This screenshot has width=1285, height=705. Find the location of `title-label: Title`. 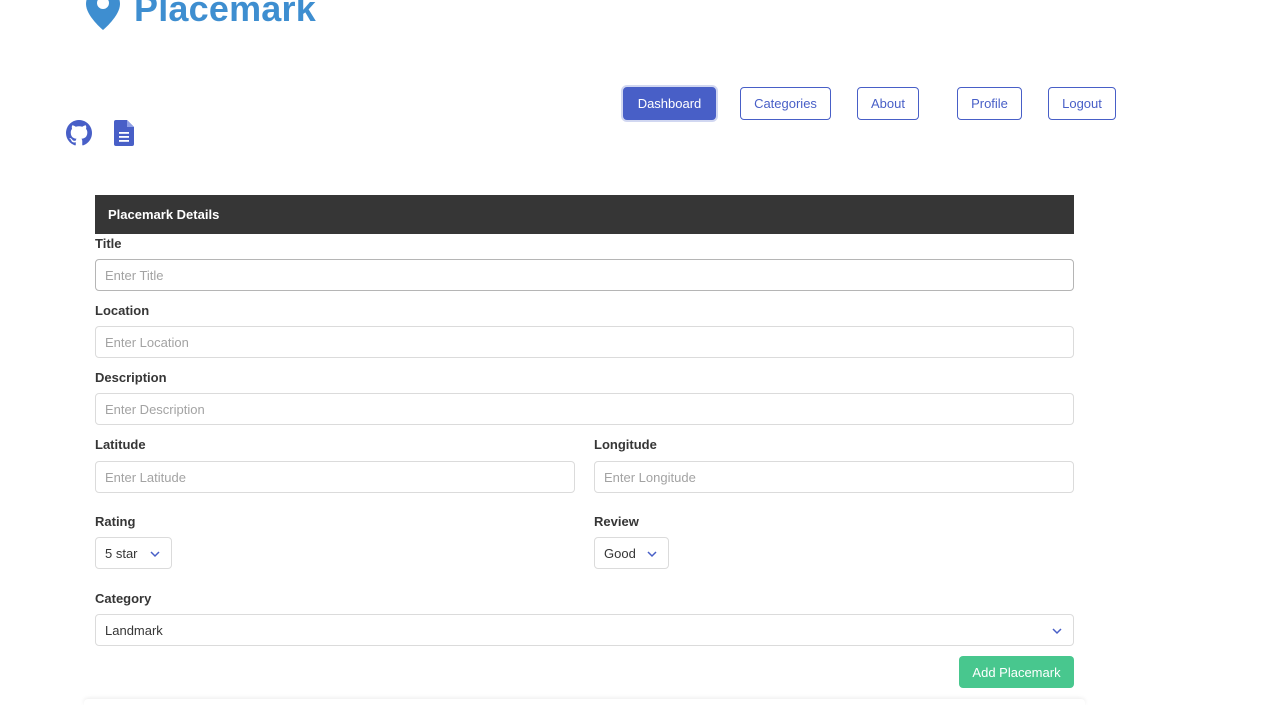

title-label: Title is located at coordinates (108, 243).